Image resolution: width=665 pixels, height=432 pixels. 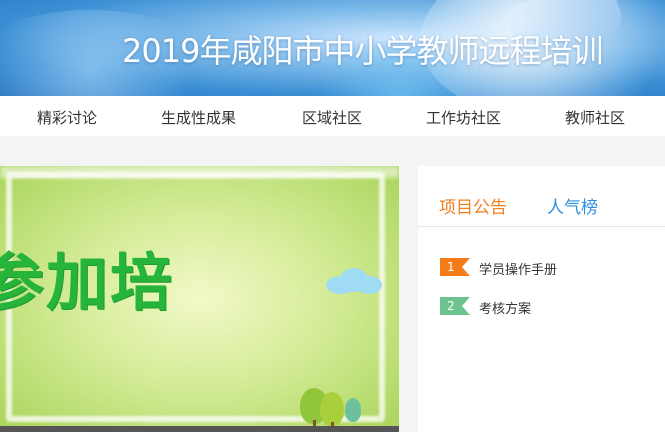 I want to click on nav-item-discussion: 精彩讨论, so click(x=67, y=117).